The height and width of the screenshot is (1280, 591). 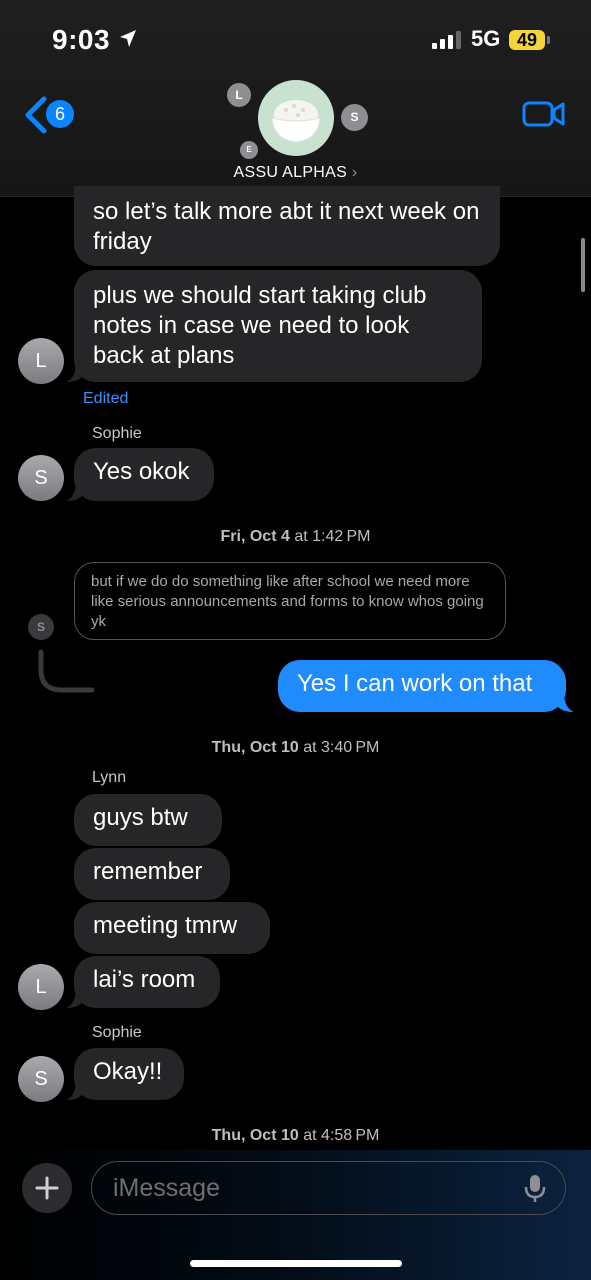 What do you see at coordinates (81, 39) in the screenshot?
I see `clock: 9:03` at bounding box center [81, 39].